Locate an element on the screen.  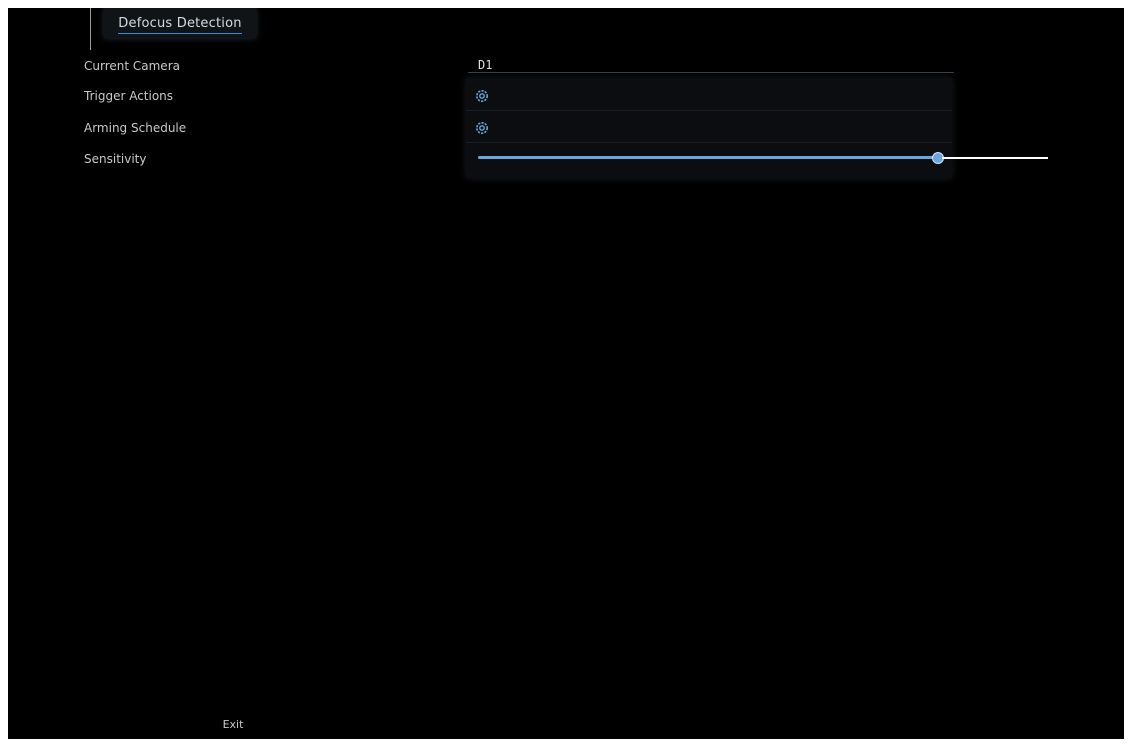
trigger-actions-label: Trigger Actions is located at coordinates (129, 96).